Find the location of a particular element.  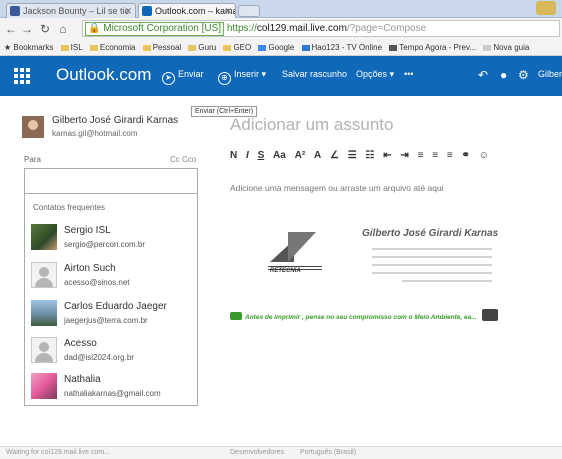

contact-name: Acesso is located at coordinates (80, 343).